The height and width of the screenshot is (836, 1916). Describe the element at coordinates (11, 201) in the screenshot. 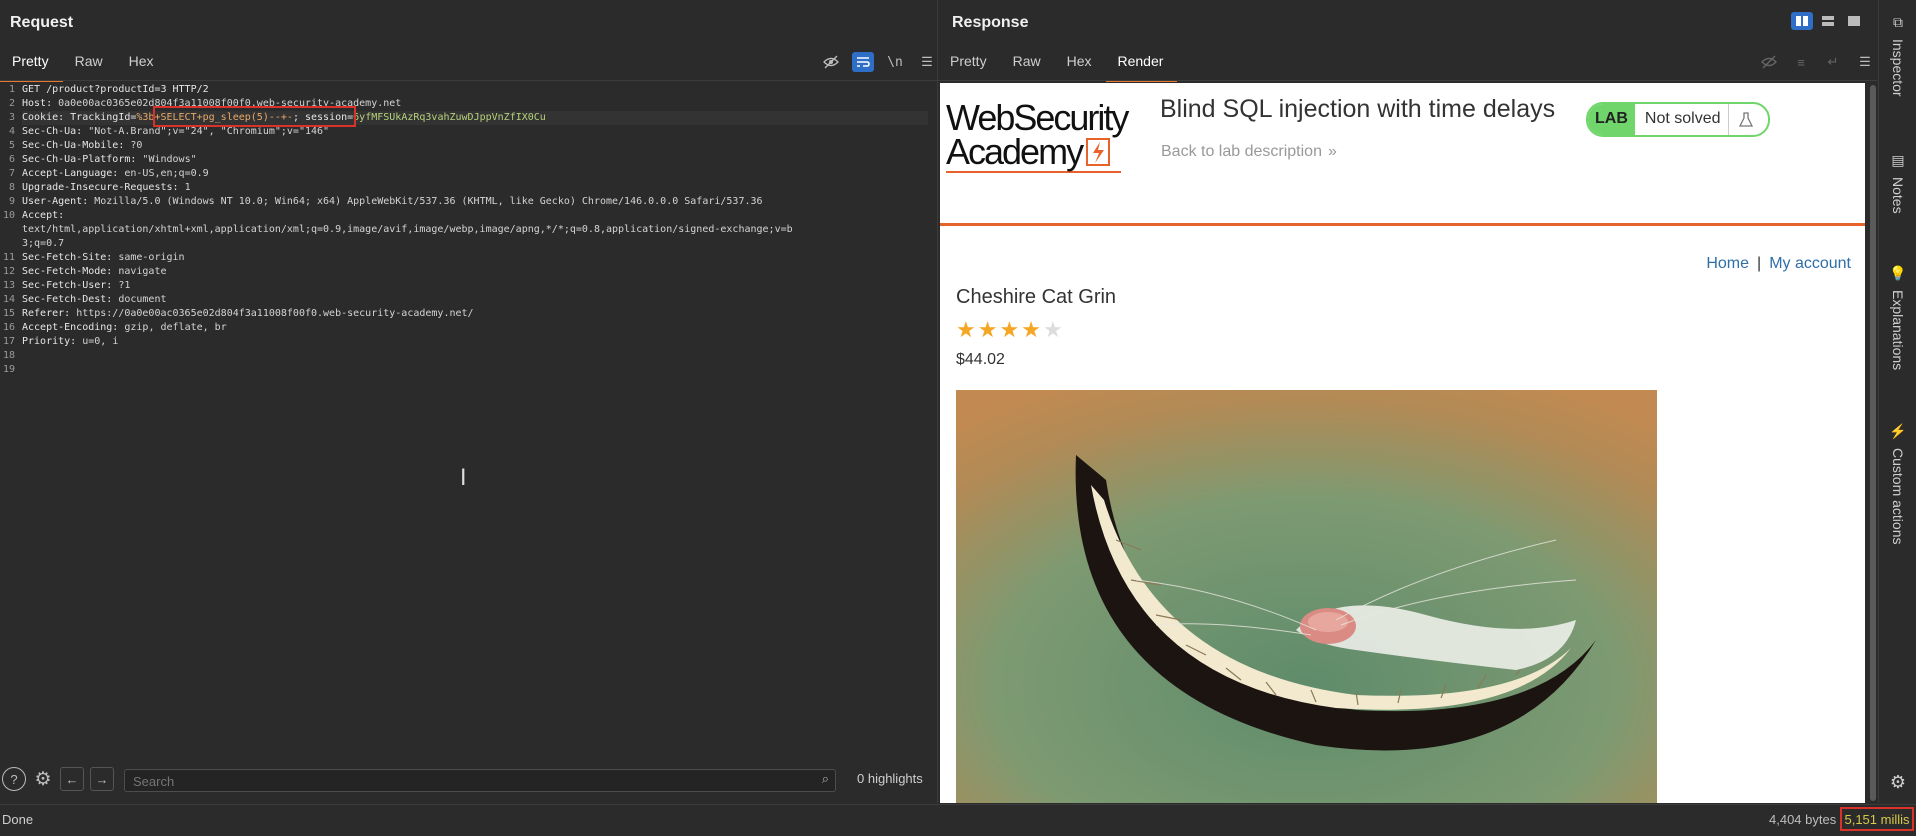

I see `line-number: 9` at that location.